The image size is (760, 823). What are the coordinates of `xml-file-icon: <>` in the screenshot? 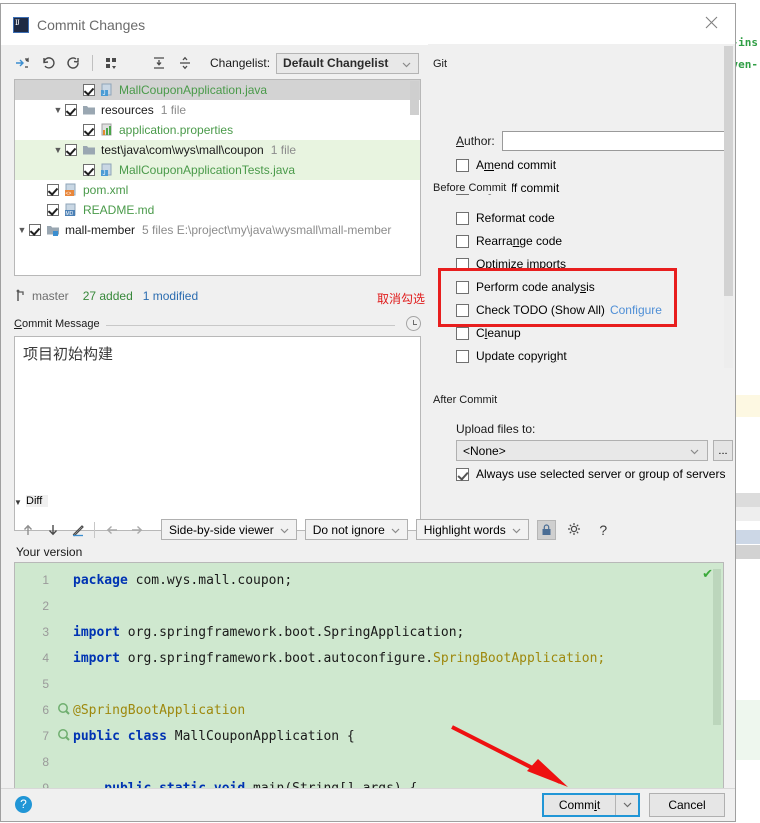 It's located at (71, 190).